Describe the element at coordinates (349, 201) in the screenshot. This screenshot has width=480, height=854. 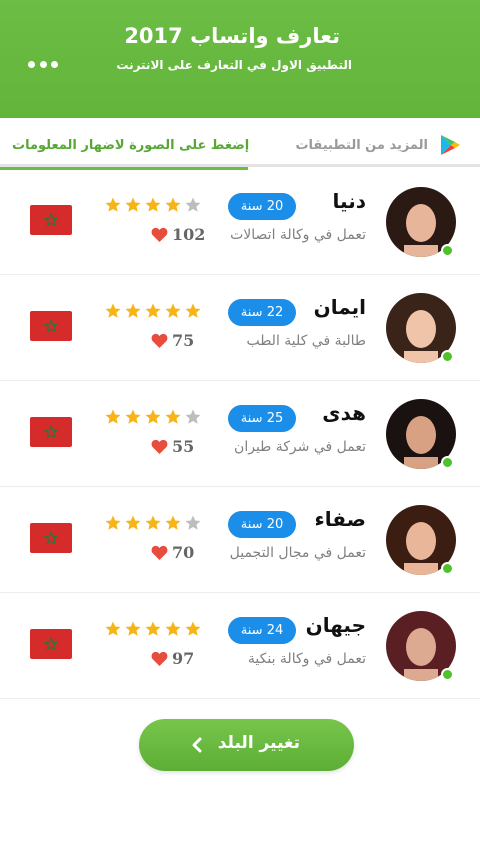
I see `profile-name: دنيا` at that location.